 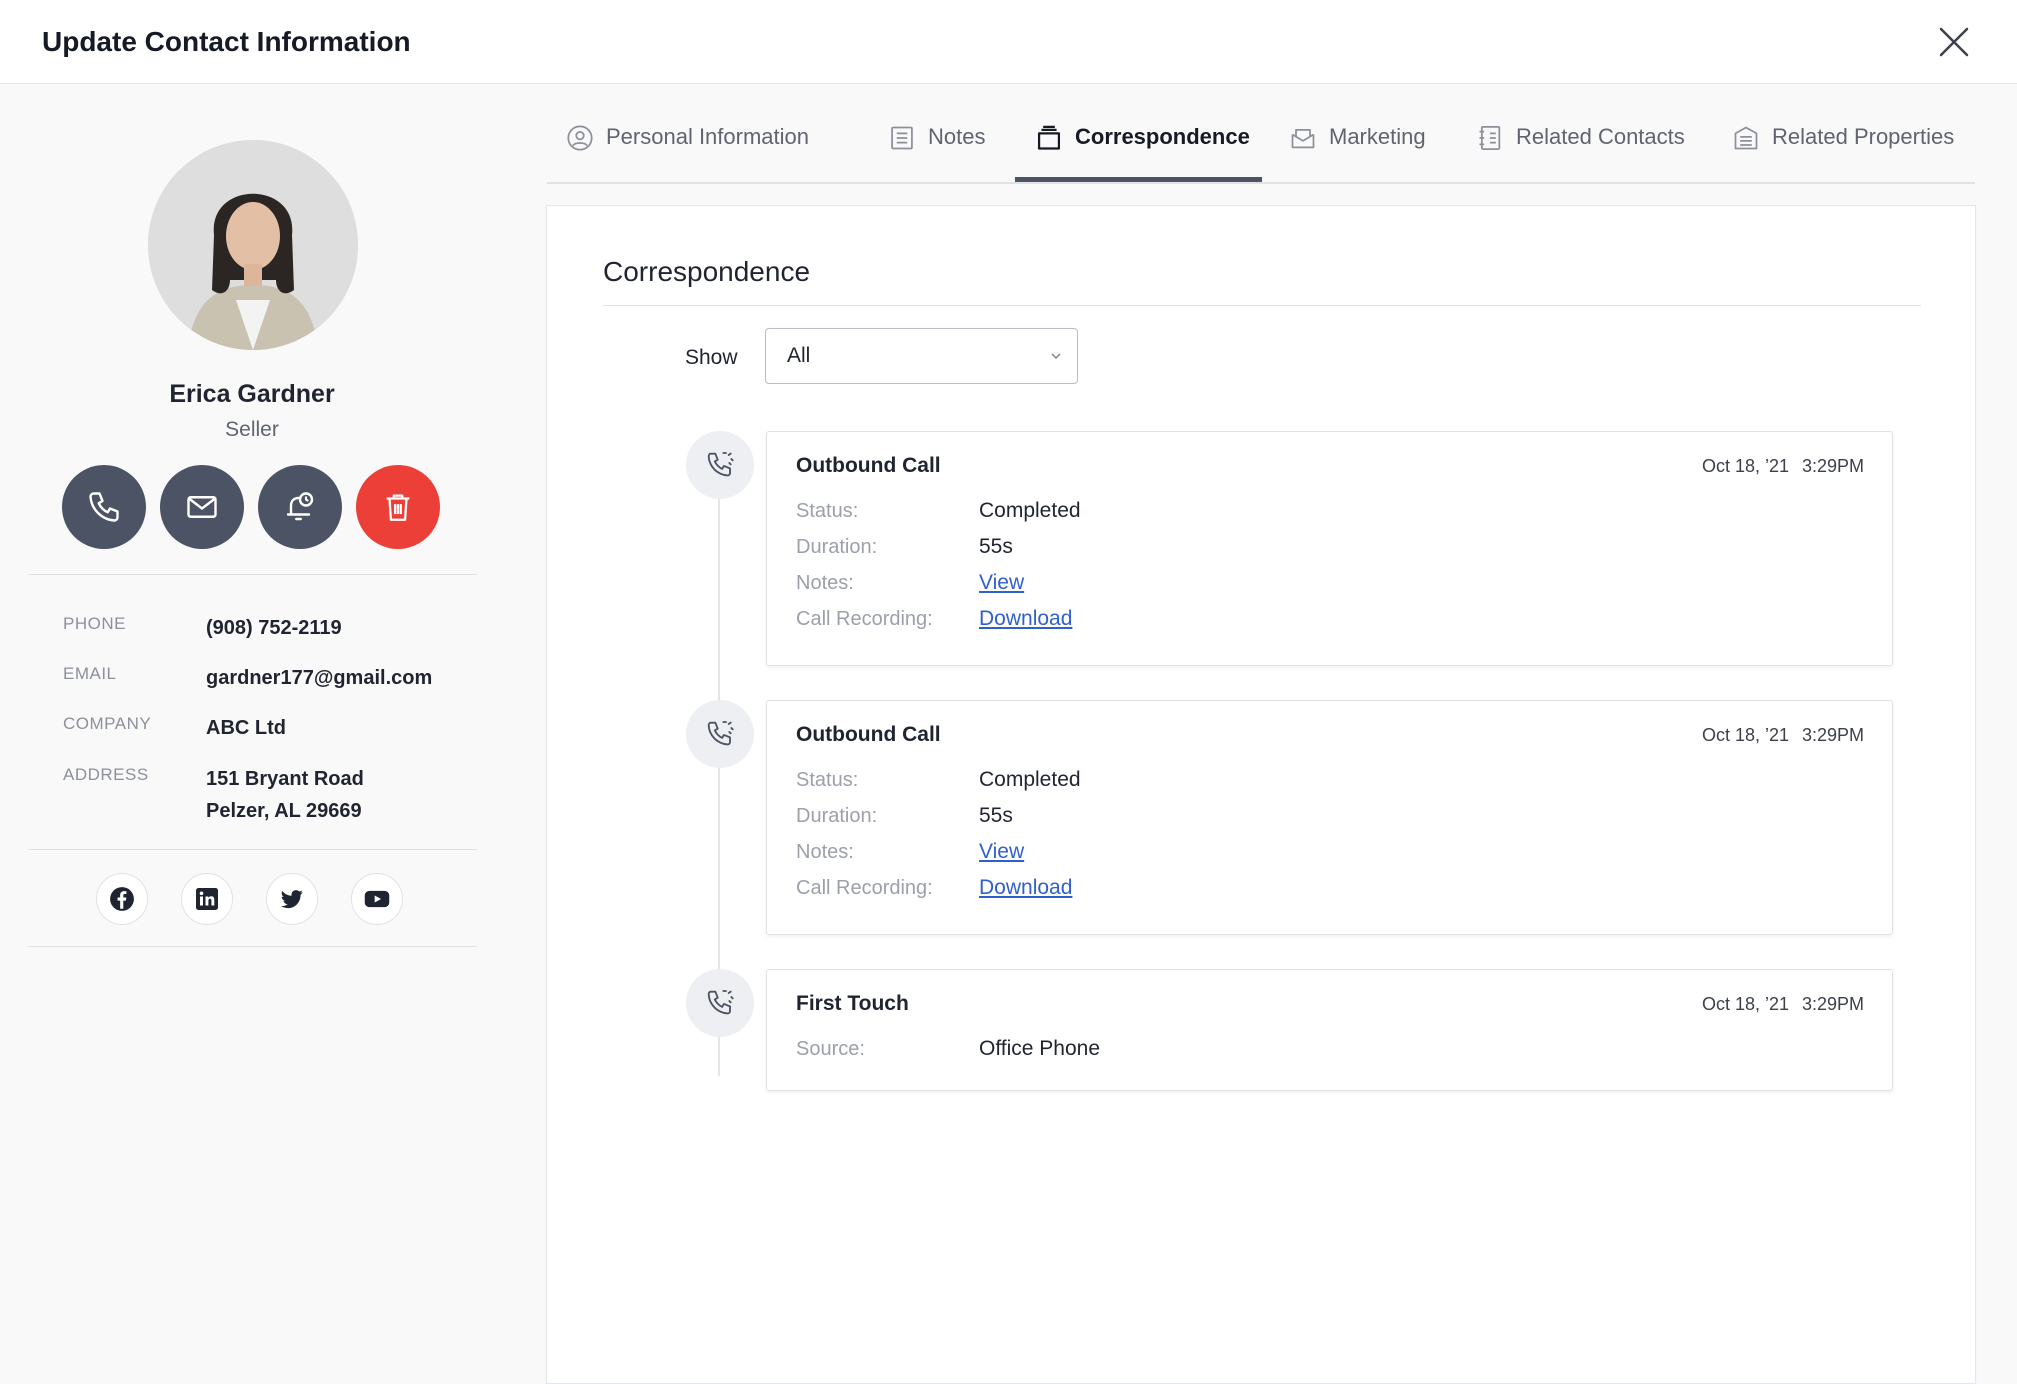 What do you see at coordinates (90, 673) in the screenshot?
I see `email-label: EMAIL` at bounding box center [90, 673].